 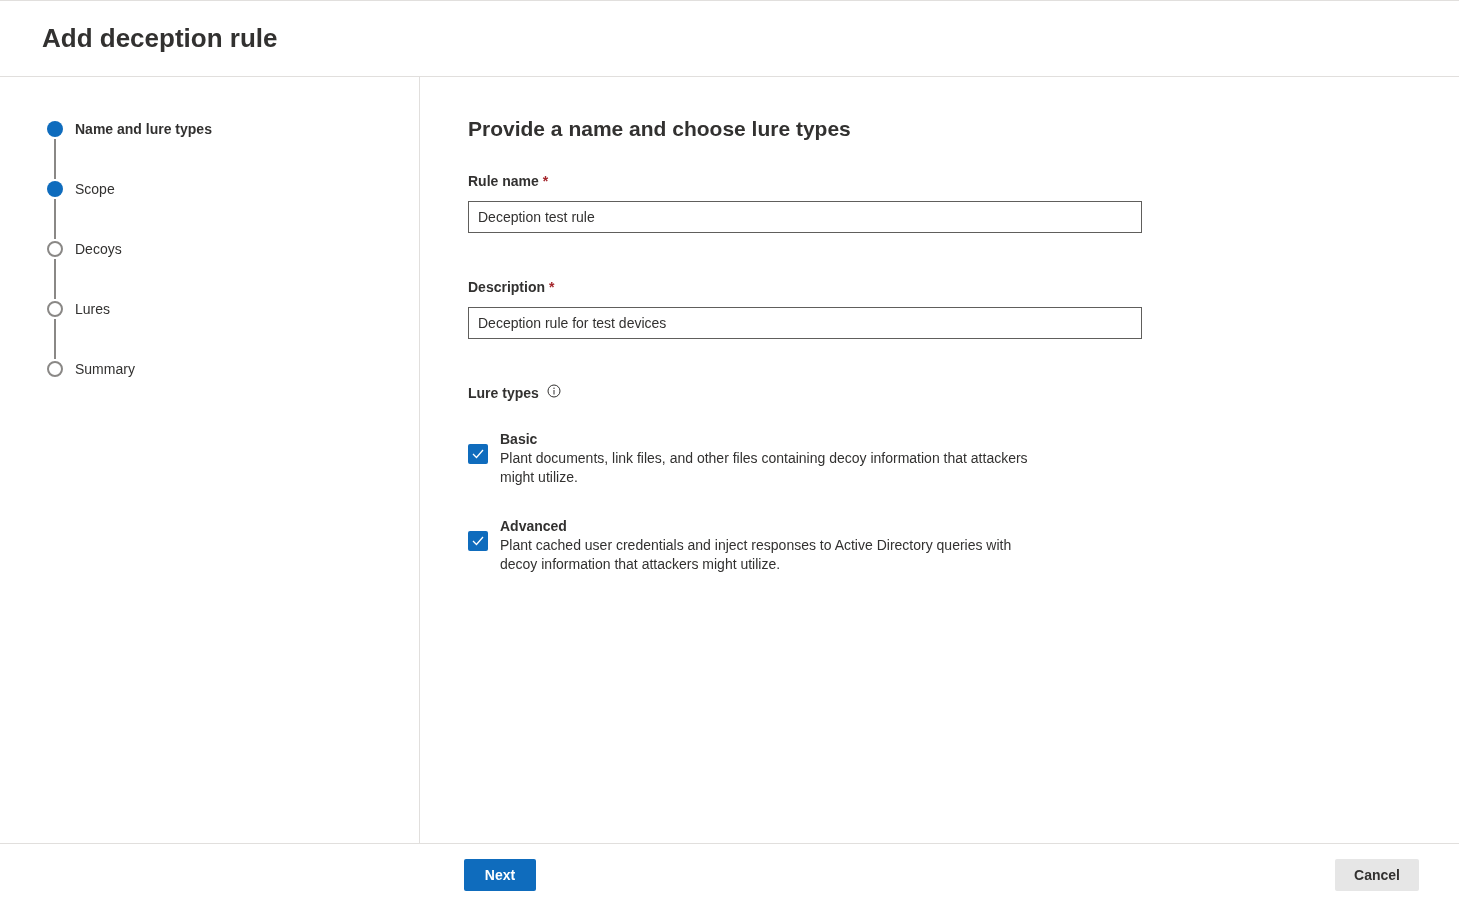 What do you see at coordinates (503, 393) in the screenshot?
I see `lure-types-label: Lure types` at bounding box center [503, 393].